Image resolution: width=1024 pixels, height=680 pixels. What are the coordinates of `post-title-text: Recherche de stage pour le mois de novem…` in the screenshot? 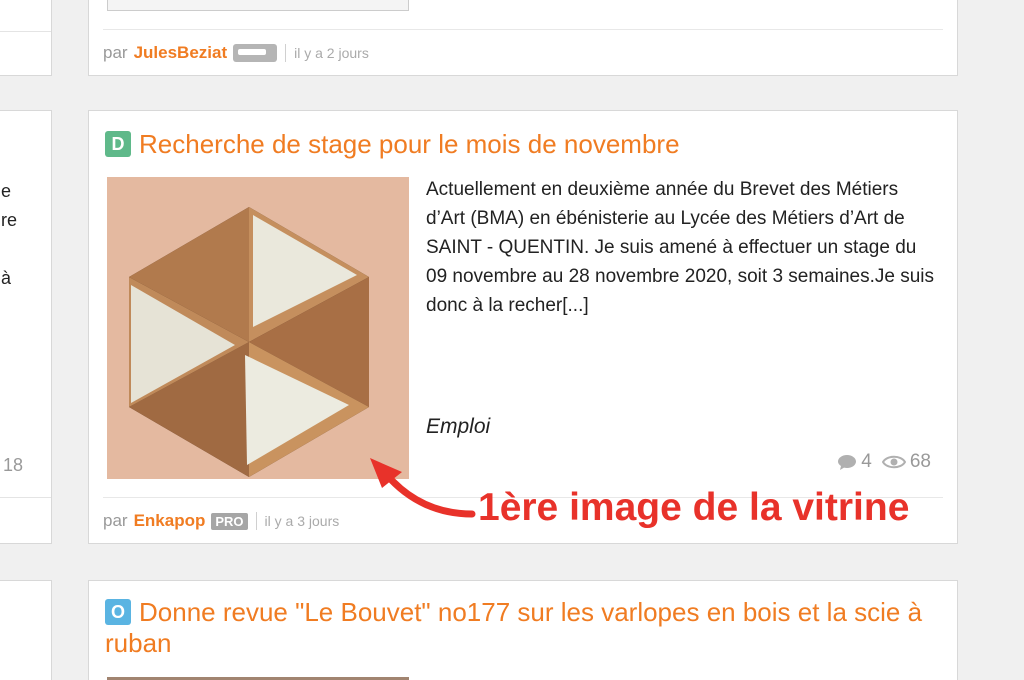 It's located at (409, 144).